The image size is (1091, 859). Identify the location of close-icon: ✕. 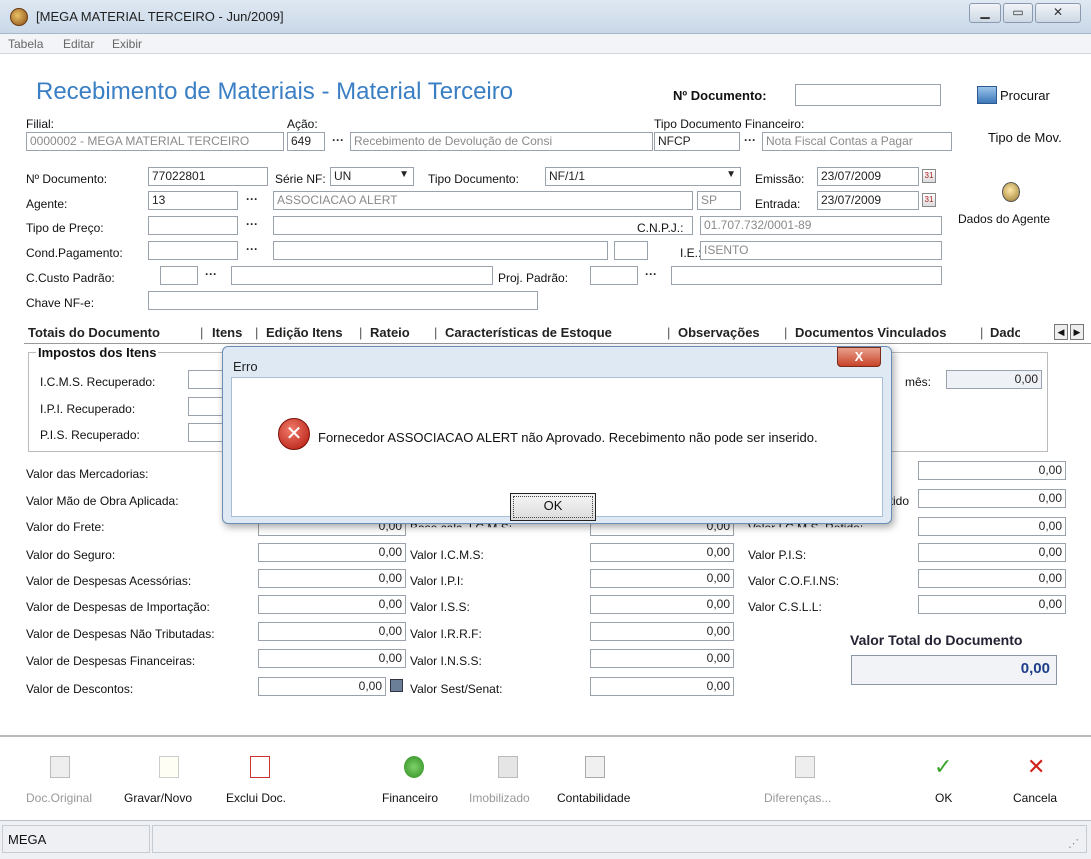
(1058, 13).